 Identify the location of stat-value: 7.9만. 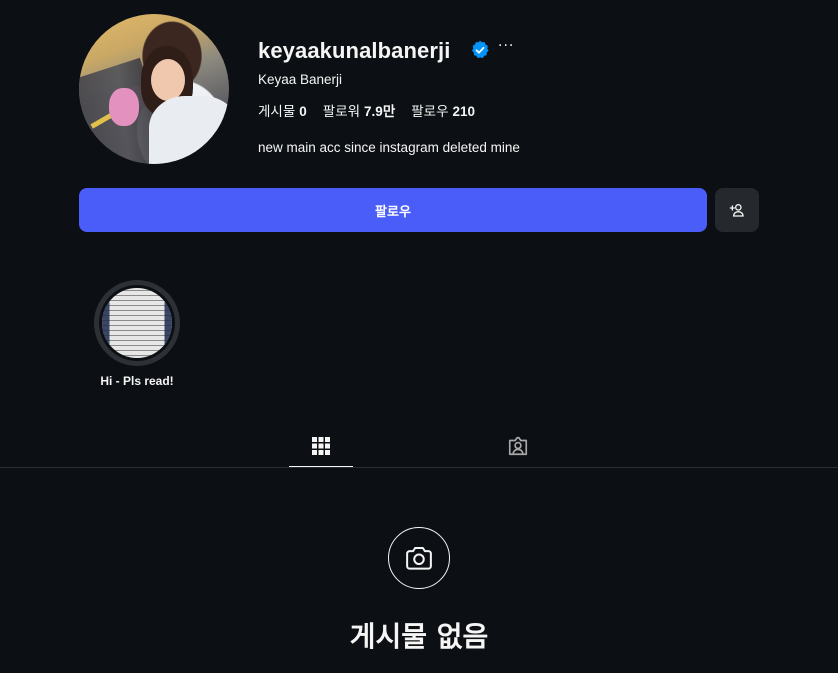
(380, 111).